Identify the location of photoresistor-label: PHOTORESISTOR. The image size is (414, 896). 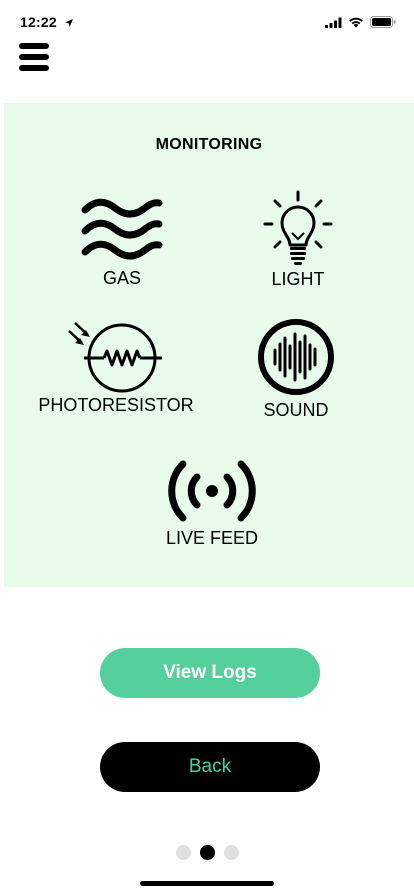
(116, 405).